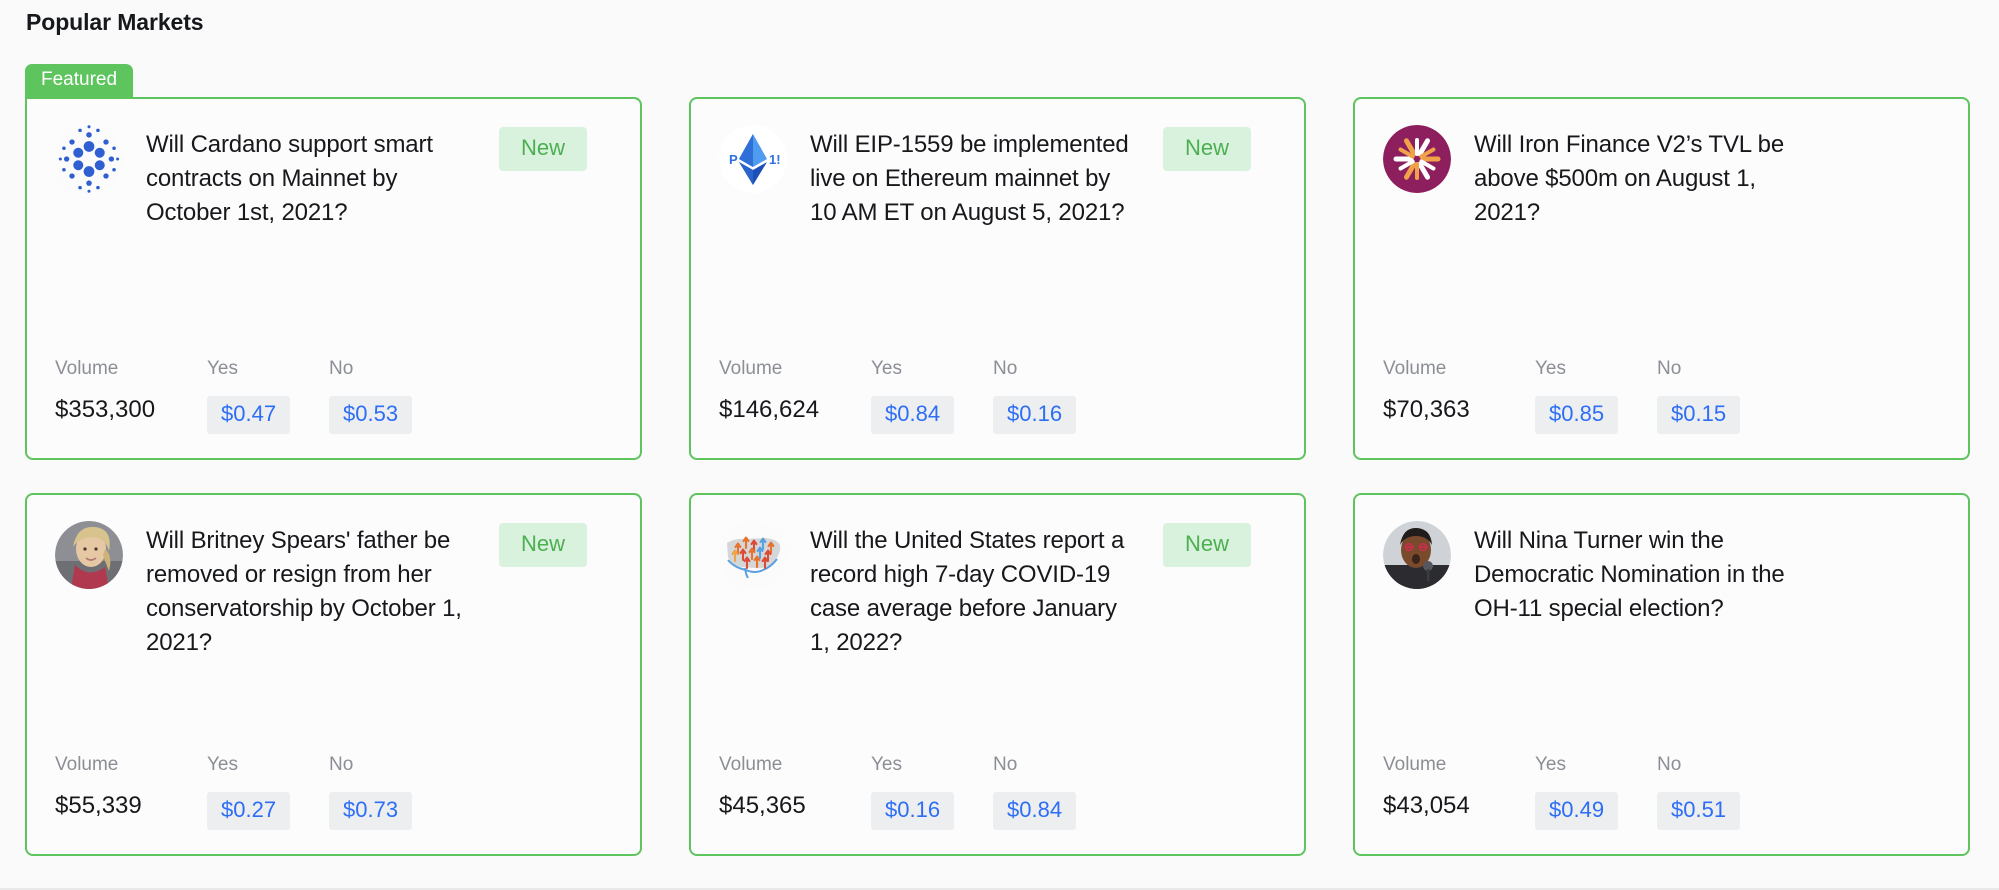 This screenshot has height=890, width=1999. Describe the element at coordinates (79, 81) in the screenshot. I see `featured-tab: Featured` at that location.